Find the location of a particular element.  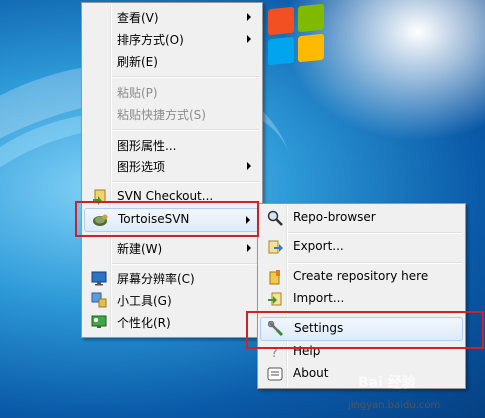

menu-item-gadgets: 小工具(G) is located at coordinates (172, 300).